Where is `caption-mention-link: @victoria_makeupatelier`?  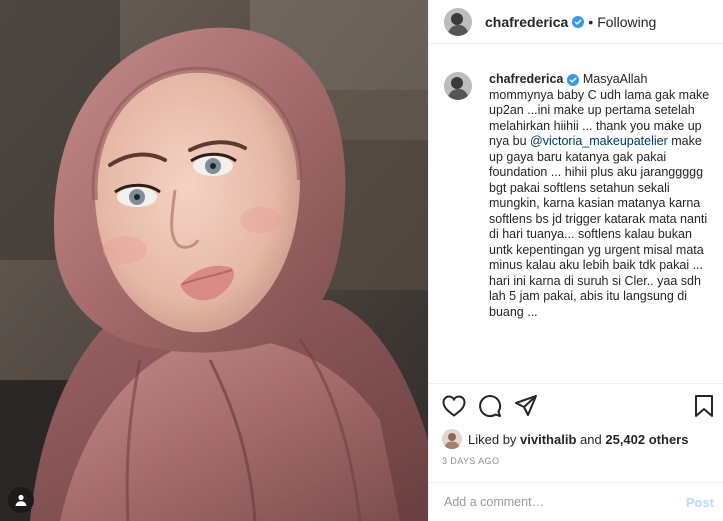 caption-mention-link: @victoria_makeupatelier is located at coordinates (599, 141).